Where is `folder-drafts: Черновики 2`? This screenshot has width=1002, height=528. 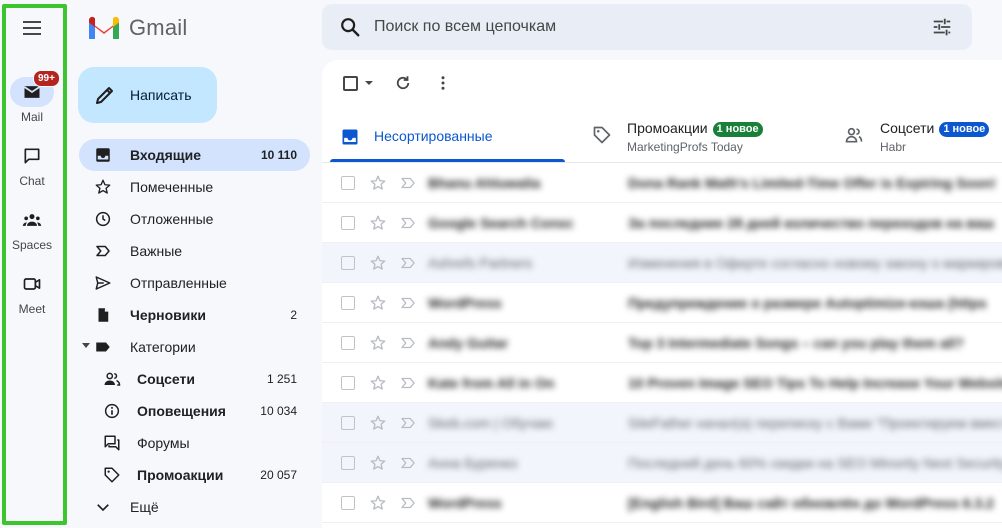
folder-drafts: Черновики 2 is located at coordinates (194, 315).